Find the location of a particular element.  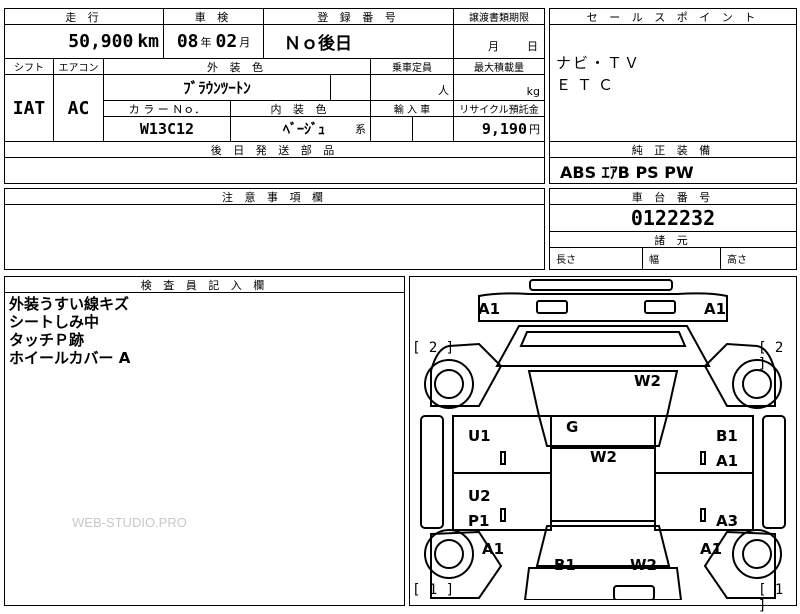

recycle-cell: 9,190 円 is located at coordinates (499, 129).